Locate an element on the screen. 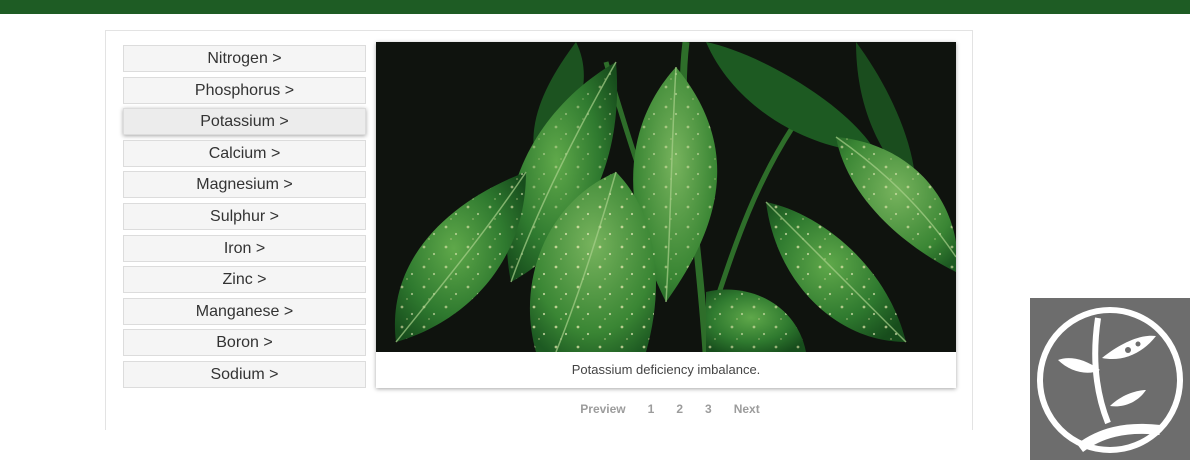 This screenshot has height=465, width=1190. top-bar is located at coordinates (595, 7).